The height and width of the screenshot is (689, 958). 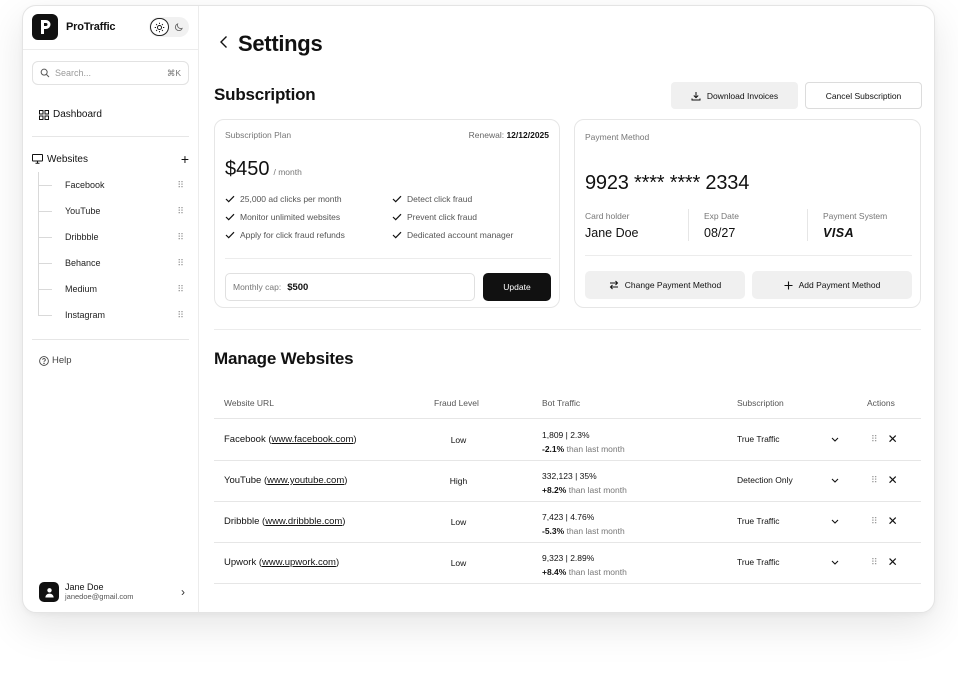 I want to click on trend-change: -5.3%, so click(x=553, y=531).